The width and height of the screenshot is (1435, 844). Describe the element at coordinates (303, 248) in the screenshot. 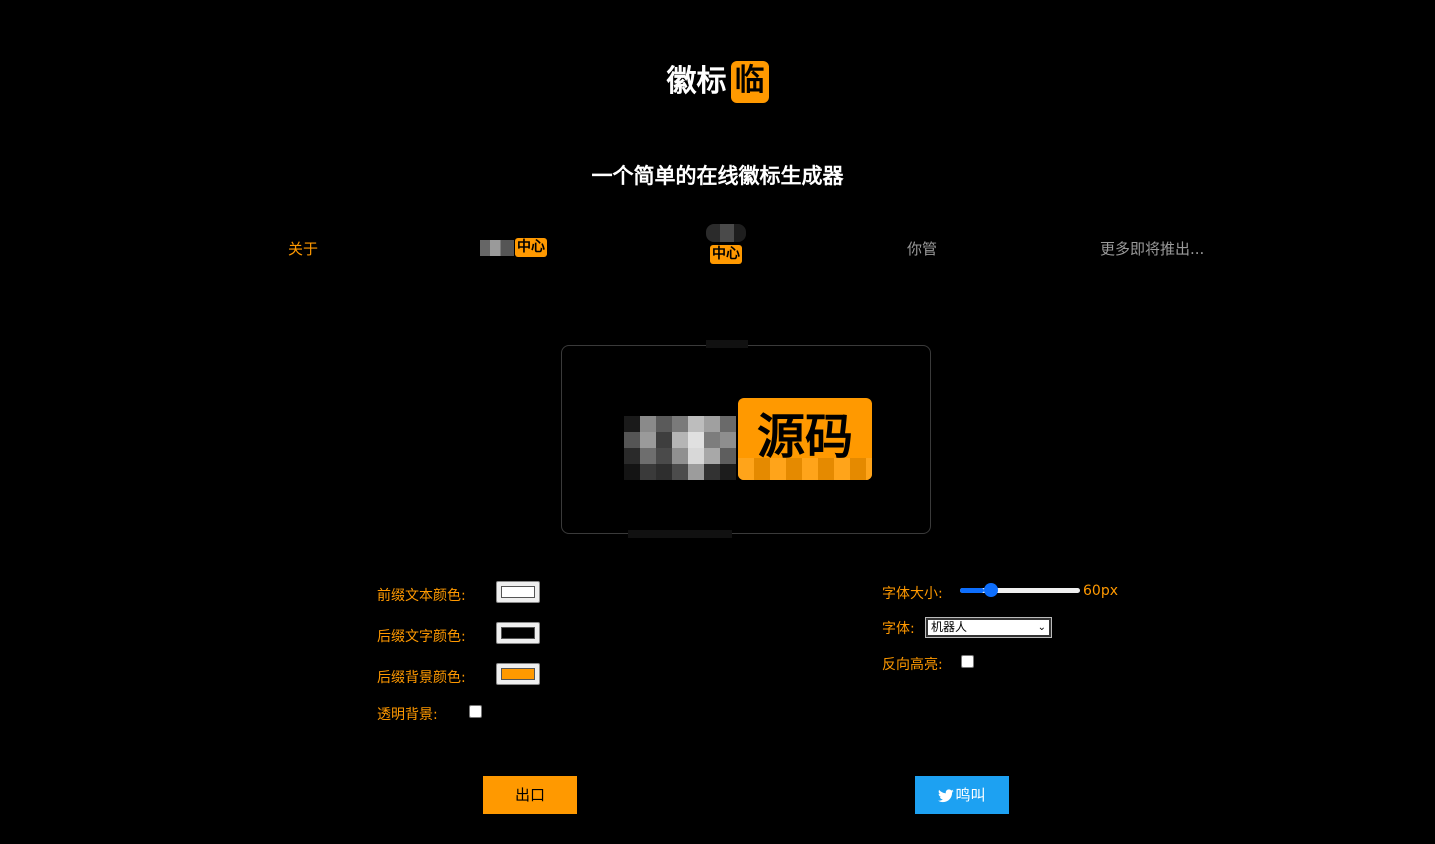

I see `nav-about-link: 关于` at that location.